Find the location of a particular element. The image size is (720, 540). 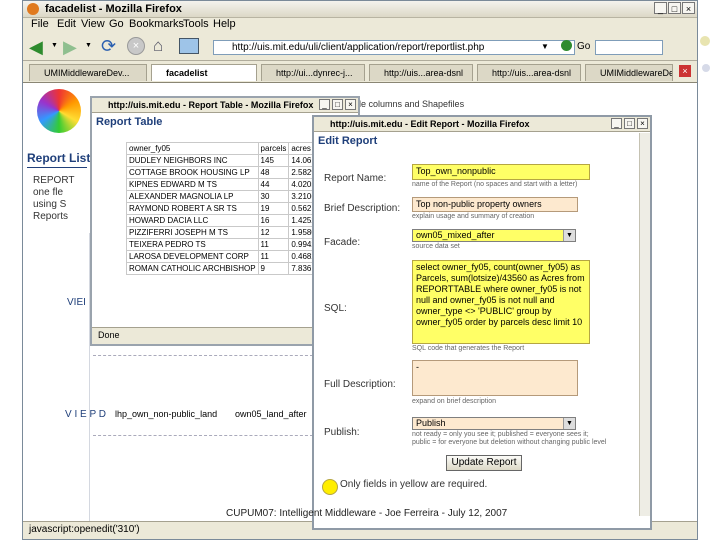

table-cell: 30 is located at coordinates (273, 196).